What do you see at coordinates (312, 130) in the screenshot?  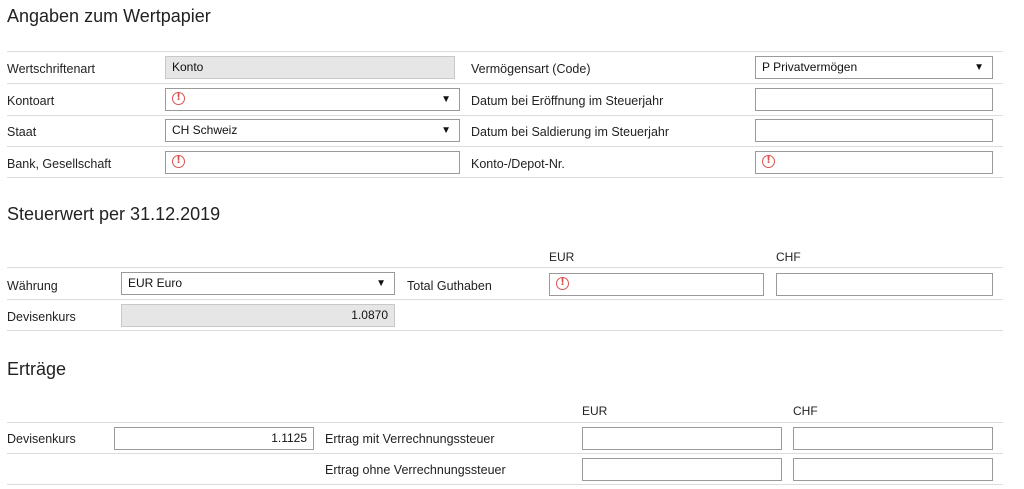 I see `staat-select: CH Schweiz ▼` at bounding box center [312, 130].